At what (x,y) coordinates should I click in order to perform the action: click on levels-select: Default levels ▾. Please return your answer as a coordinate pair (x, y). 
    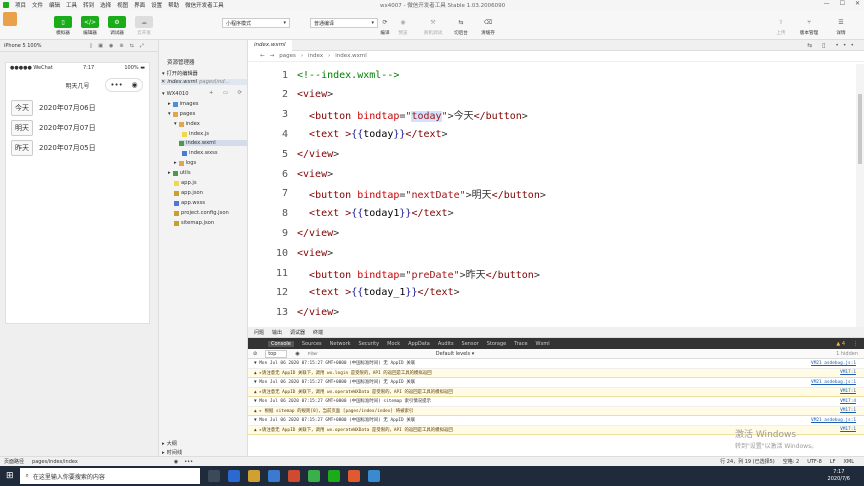
    Looking at the image, I should click on (455, 354).